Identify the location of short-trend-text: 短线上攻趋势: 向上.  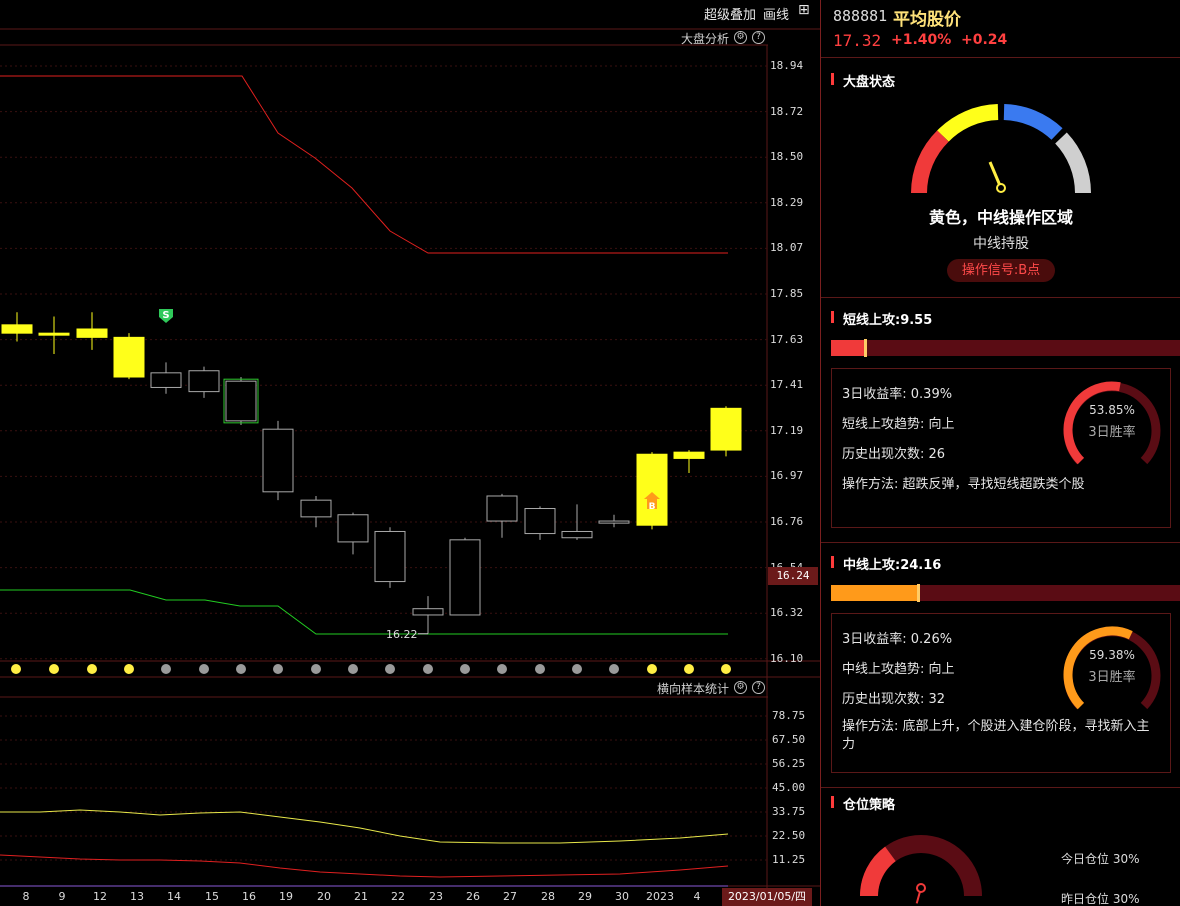
(898, 424).